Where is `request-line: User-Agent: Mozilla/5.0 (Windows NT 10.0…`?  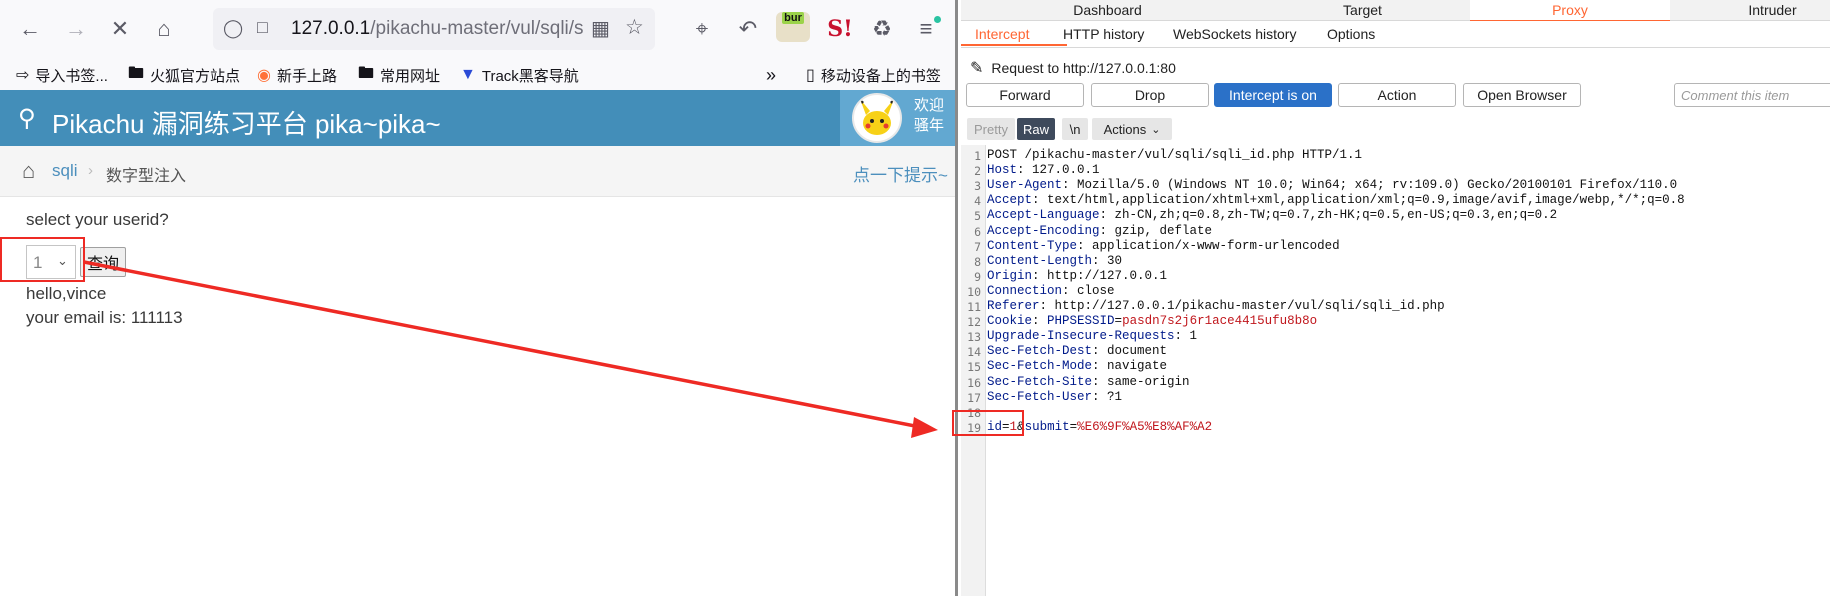
request-line: User-Agent: Mozilla/5.0 (Windows NT 10.0… is located at coordinates (1332, 185).